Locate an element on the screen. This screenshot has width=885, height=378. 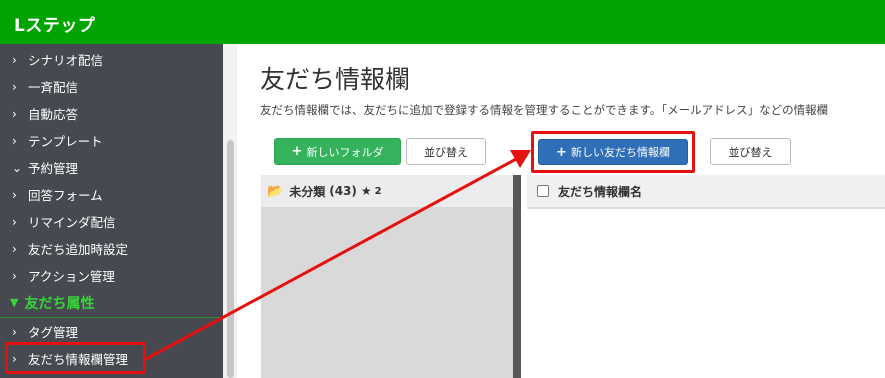
sidebar-item-templates: › テンプレート is located at coordinates (111, 140).